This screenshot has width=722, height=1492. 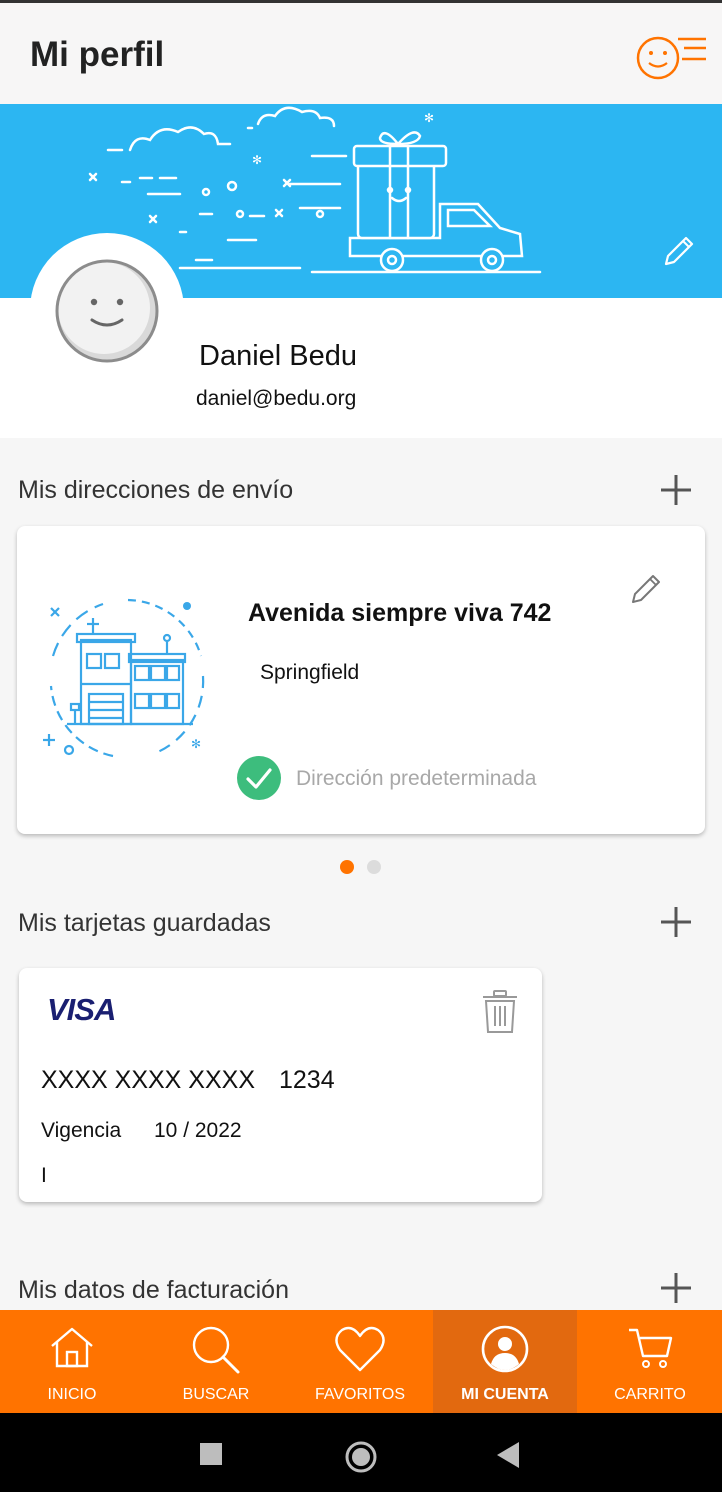 I want to click on account-icon, so click(x=505, y=1349).